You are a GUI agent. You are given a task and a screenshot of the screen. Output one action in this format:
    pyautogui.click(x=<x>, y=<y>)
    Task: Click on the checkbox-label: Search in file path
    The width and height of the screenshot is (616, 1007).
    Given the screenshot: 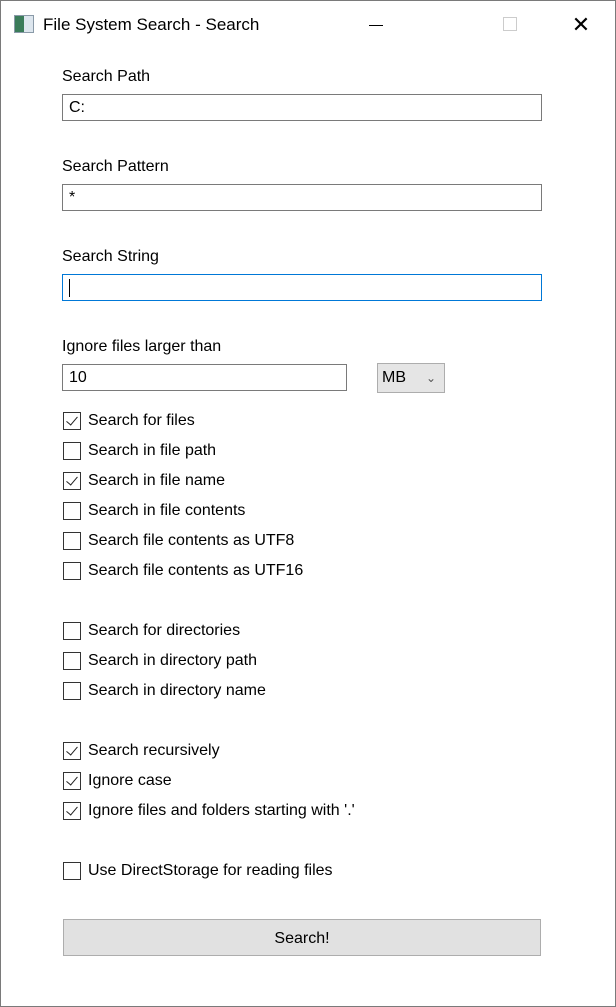 What is the action you would take?
    pyautogui.click(x=152, y=450)
    